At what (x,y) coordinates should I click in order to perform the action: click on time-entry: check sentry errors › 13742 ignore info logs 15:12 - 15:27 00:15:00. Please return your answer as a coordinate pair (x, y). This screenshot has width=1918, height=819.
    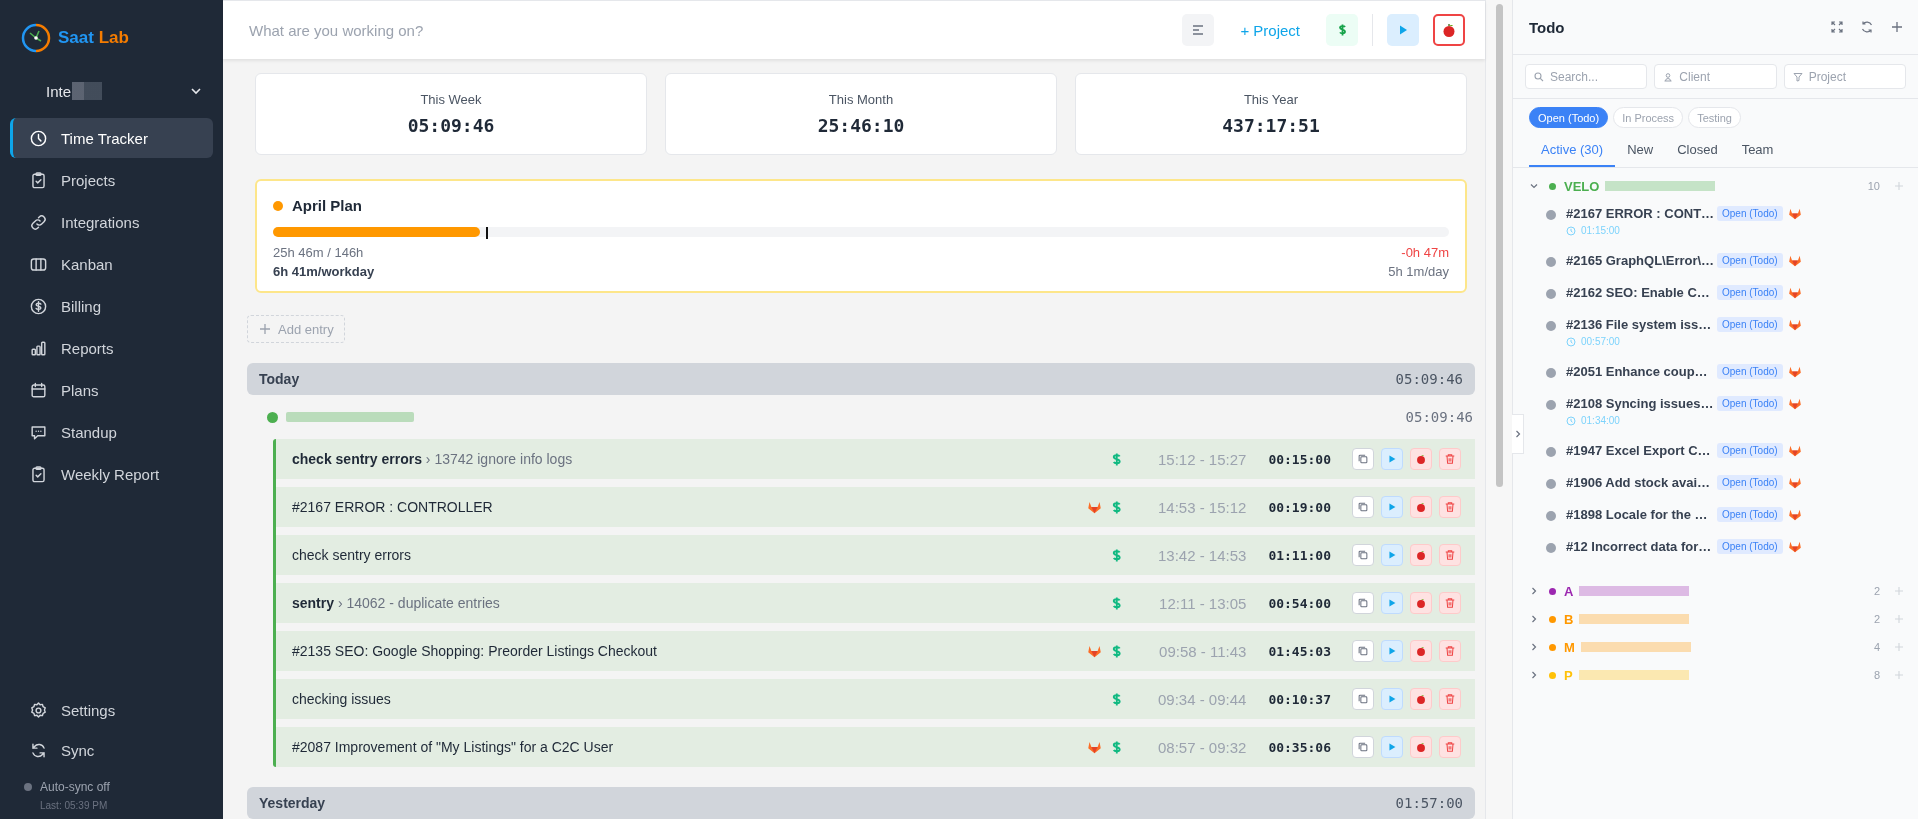
    Looking at the image, I should click on (875, 459).